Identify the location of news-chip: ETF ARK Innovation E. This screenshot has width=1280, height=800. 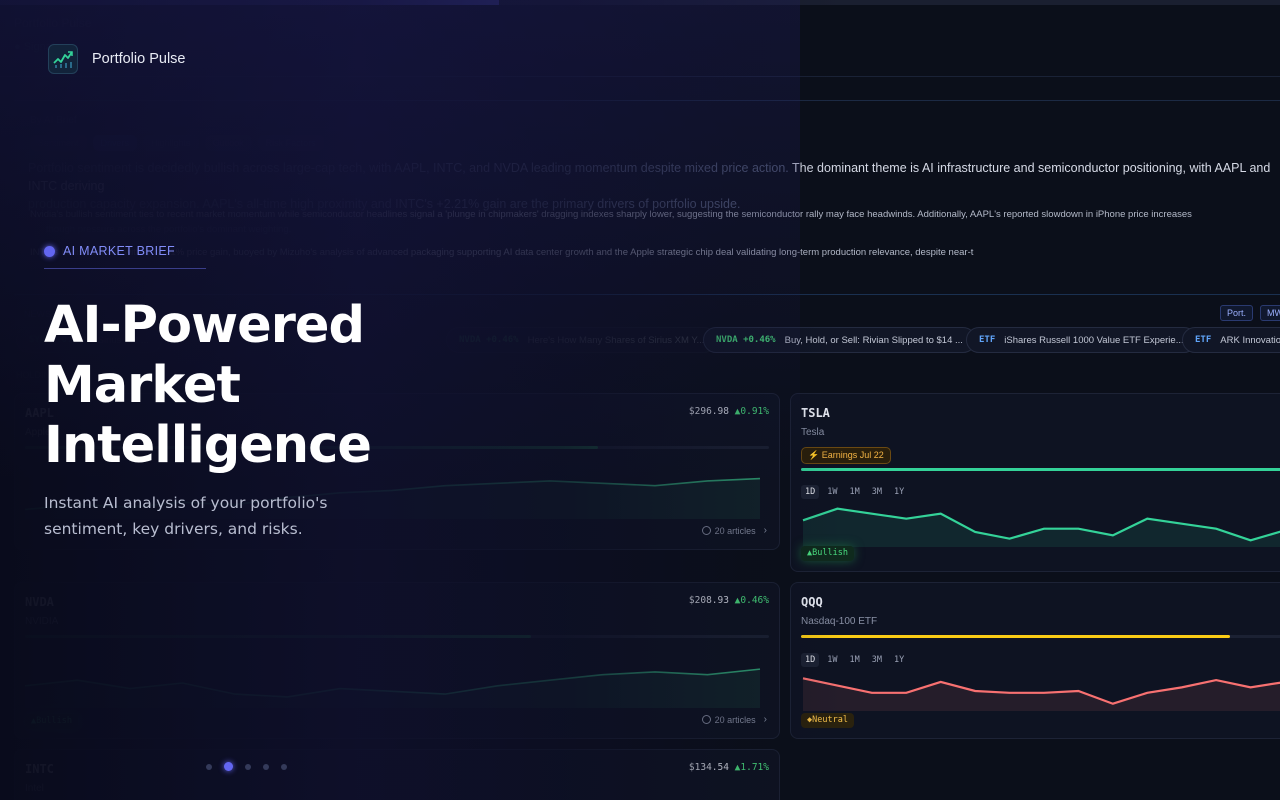
(1231, 340).